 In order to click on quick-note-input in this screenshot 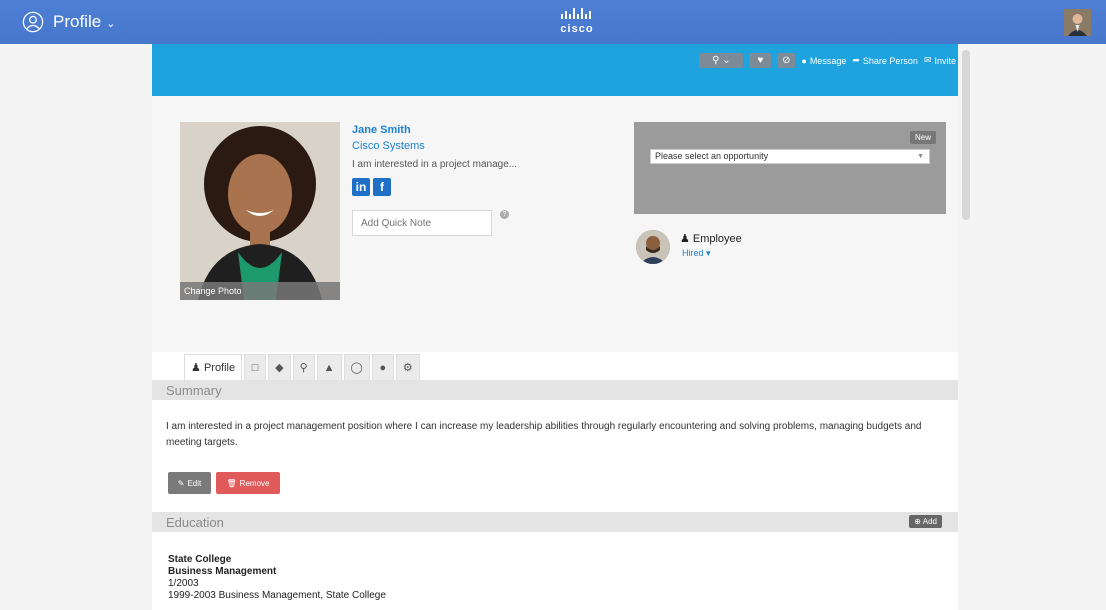, I will do `click(422, 223)`.